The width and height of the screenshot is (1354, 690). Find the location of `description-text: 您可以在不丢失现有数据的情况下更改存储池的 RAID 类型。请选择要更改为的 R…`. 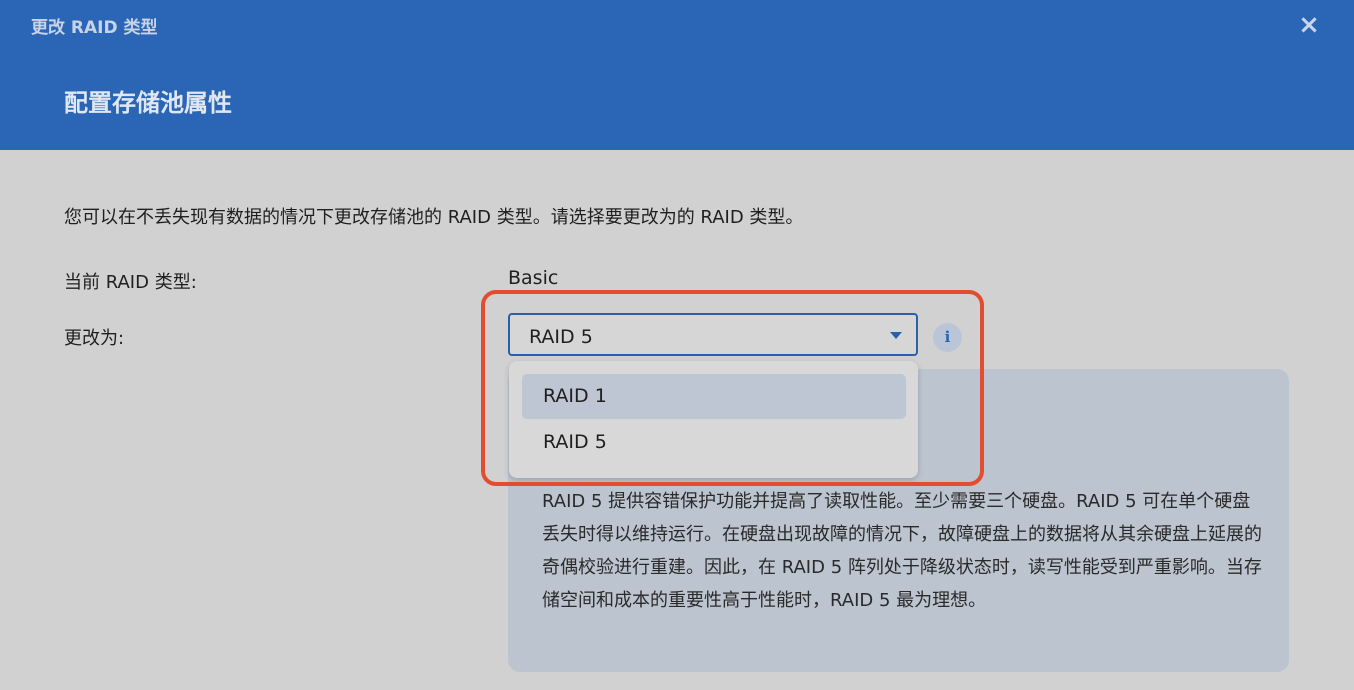

description-text: 您可以在不丢失现有数据的情况下更改存储池的 RAID 类型。请选择要更改为的 R… is located at coordinates (434, 217).